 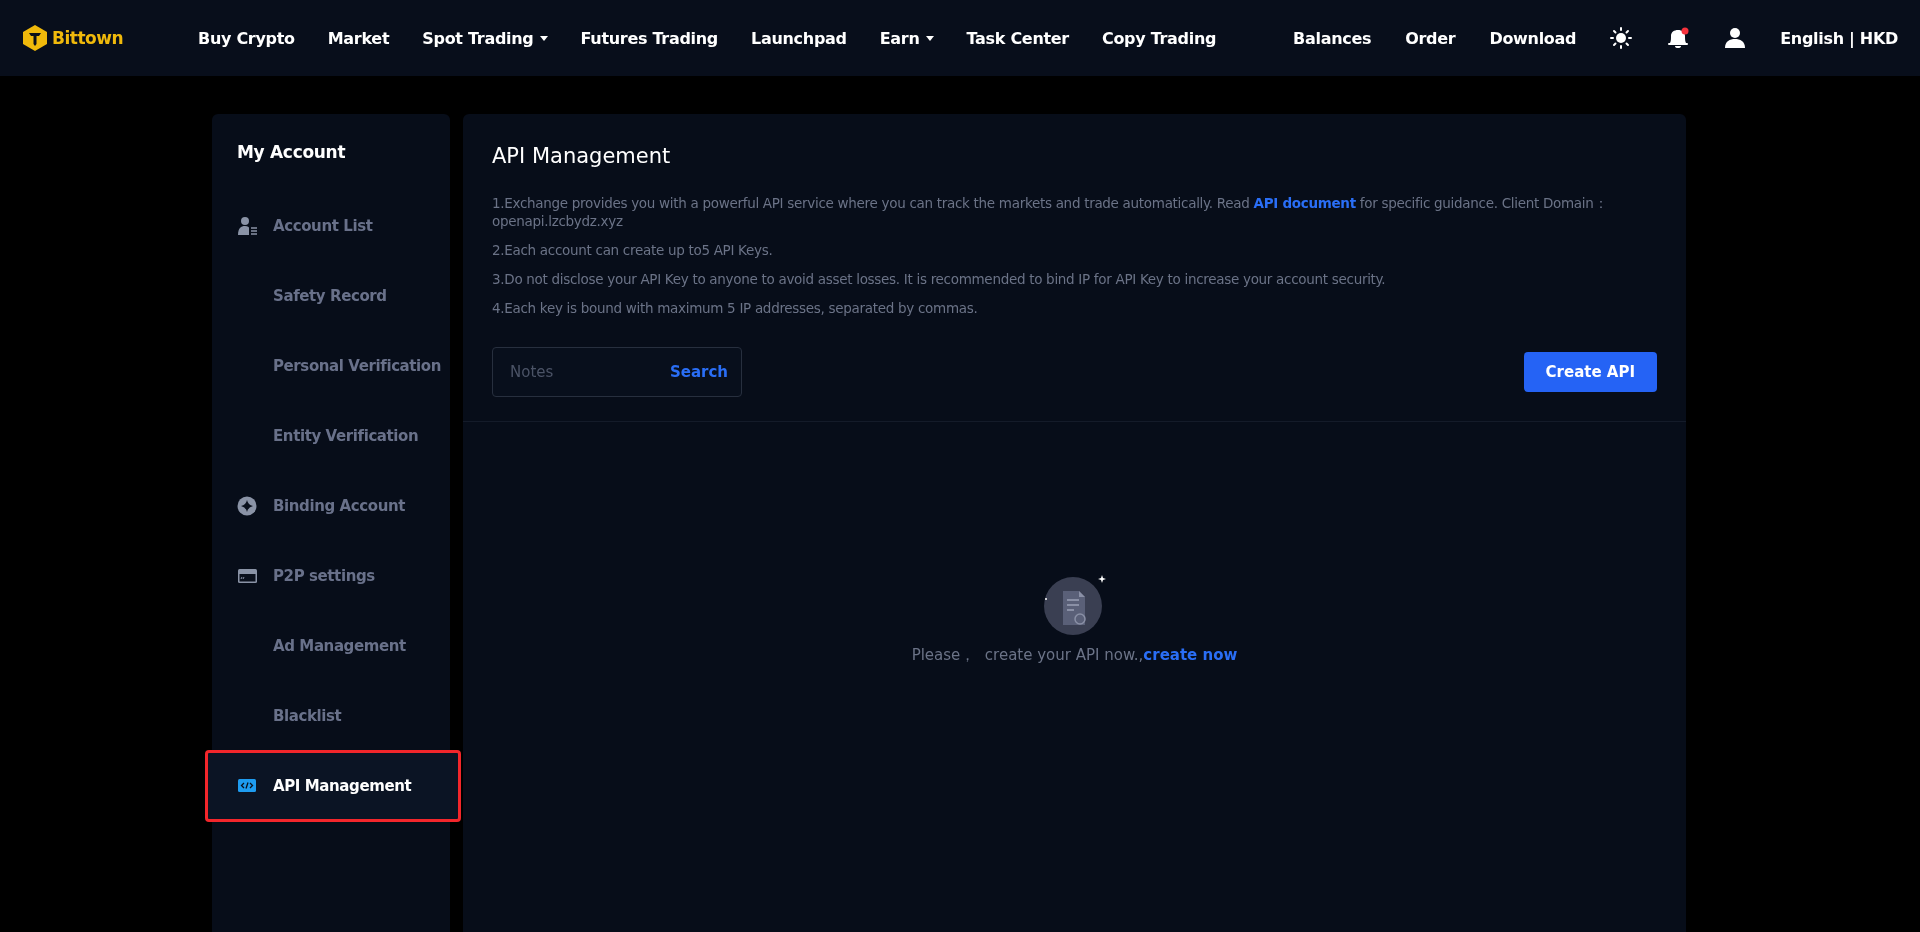 What do you see at coordinates (1304, 203) in the screenshot?
I see `api-document-link: API document` at bounding box center [1304, 203].